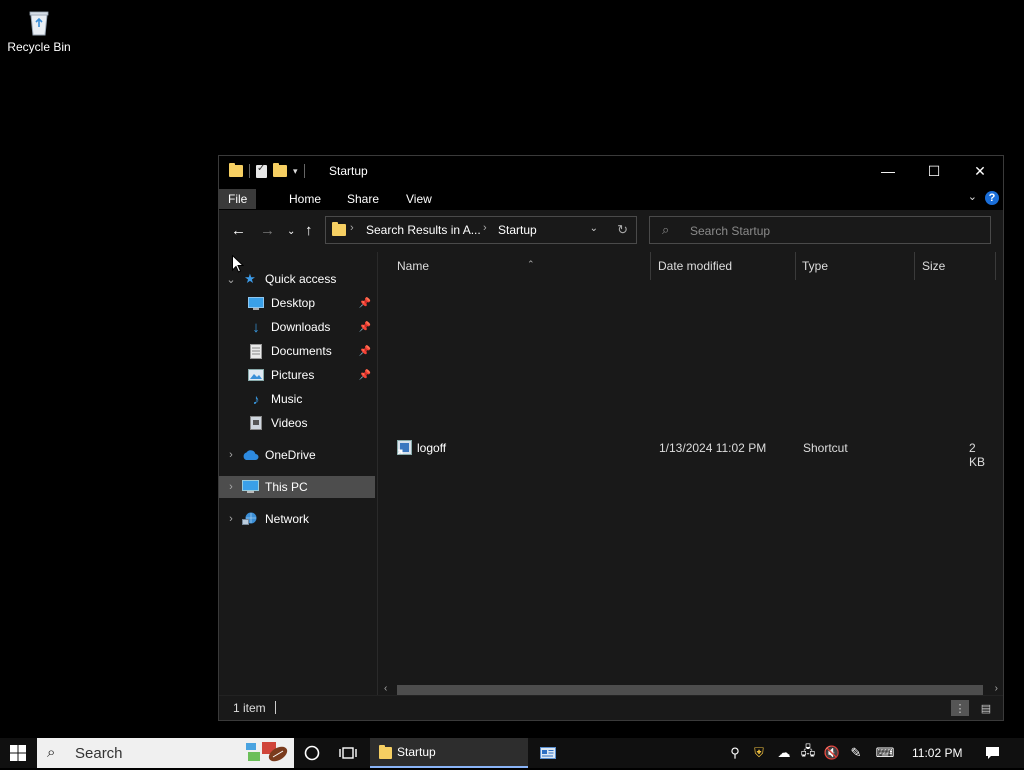 This screenshot has height=770, width=1024. Describe the element at coordinates (856, 753) in the screenshot. I see `pen-workspace-icon: ✎` at that location.